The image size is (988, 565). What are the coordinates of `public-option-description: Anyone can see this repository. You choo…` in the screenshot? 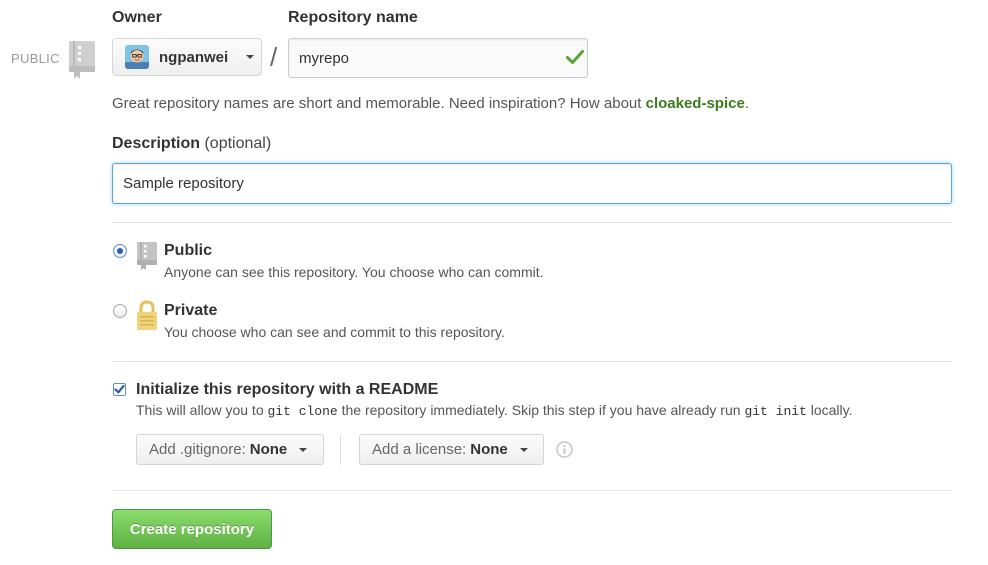 It's located at (354, 272).